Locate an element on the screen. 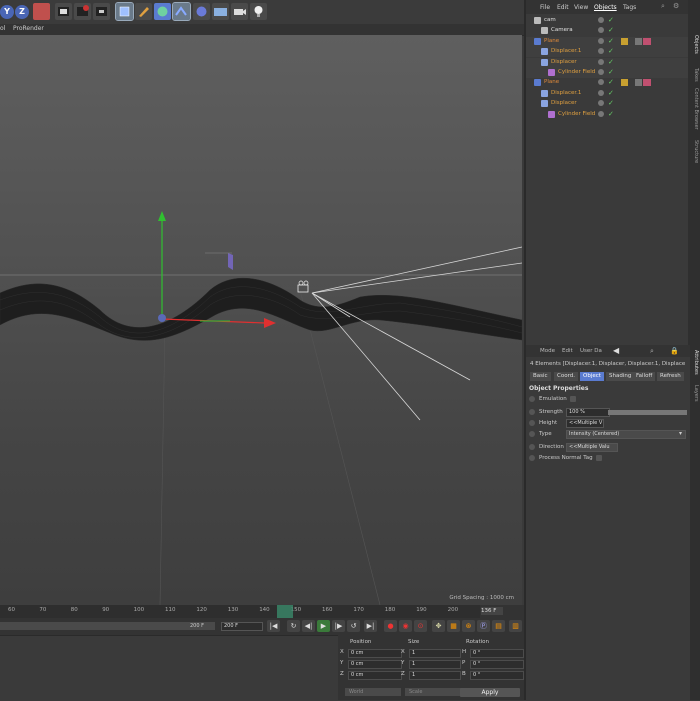 The height and width of the screenshot is (701, 700). render-region-icon is located at coordinates (63, 11).